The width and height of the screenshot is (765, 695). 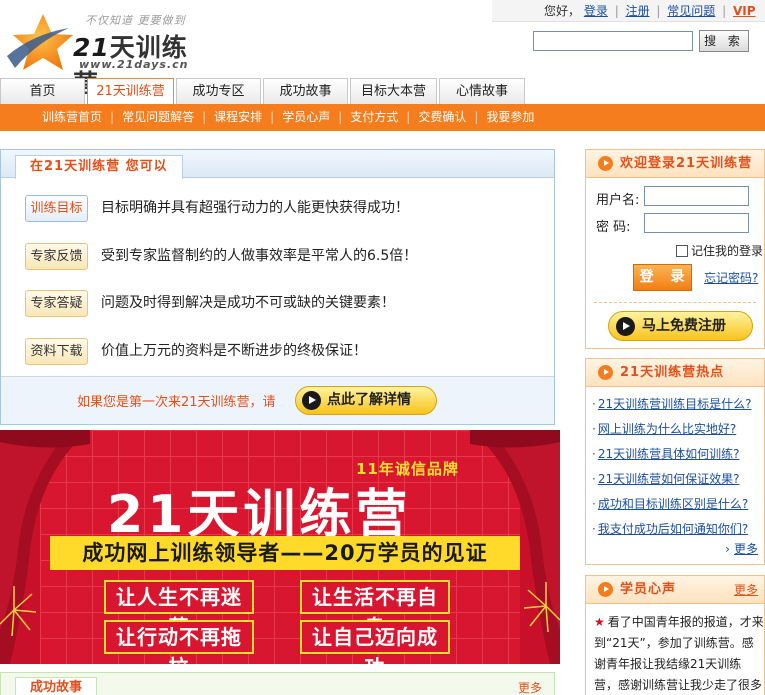 What do you see at coordinates (724, 41) in the screenshot?
I see `search-button: 搜 索` at bounding box center [724, 41].